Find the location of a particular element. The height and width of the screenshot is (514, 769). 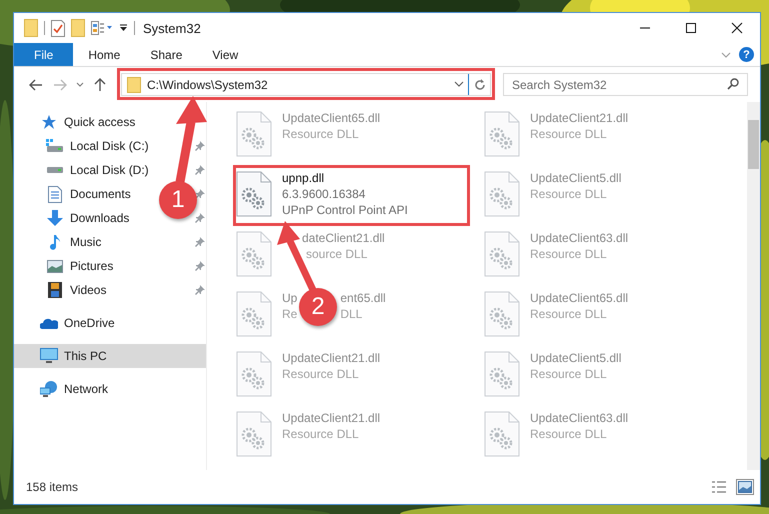

dropdown-icon is located at coordinates (123, 28).